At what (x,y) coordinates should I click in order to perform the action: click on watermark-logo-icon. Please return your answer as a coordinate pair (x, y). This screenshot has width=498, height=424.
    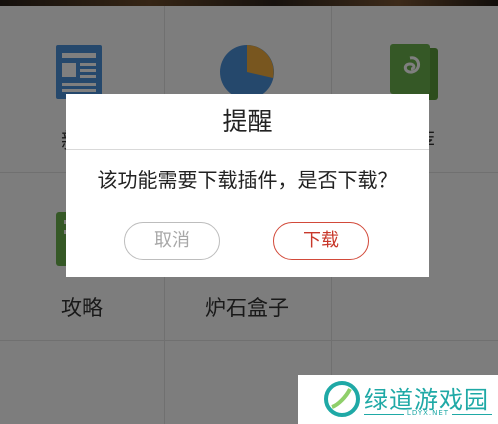
    Looking at the image, I should click on (342, 401).